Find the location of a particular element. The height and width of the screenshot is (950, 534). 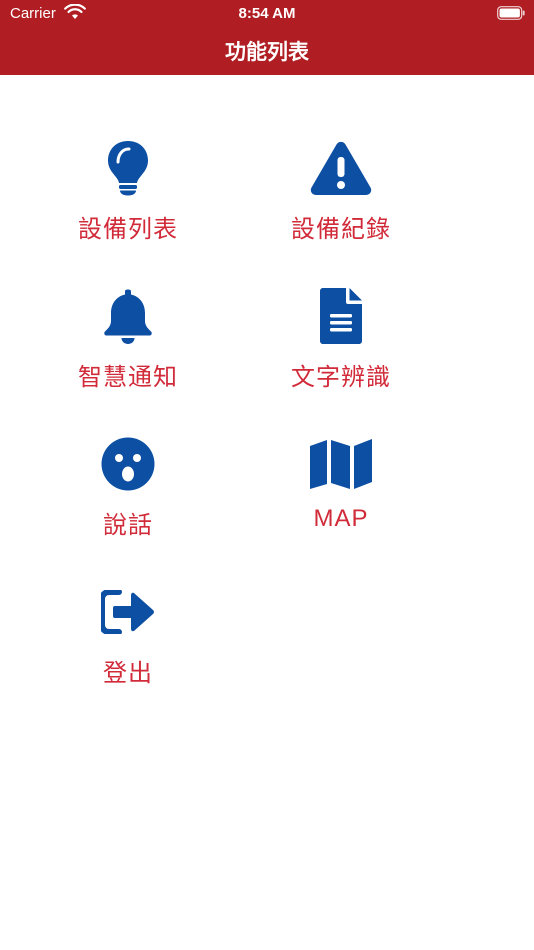

warning-icon is located at coordinates (341, 168).